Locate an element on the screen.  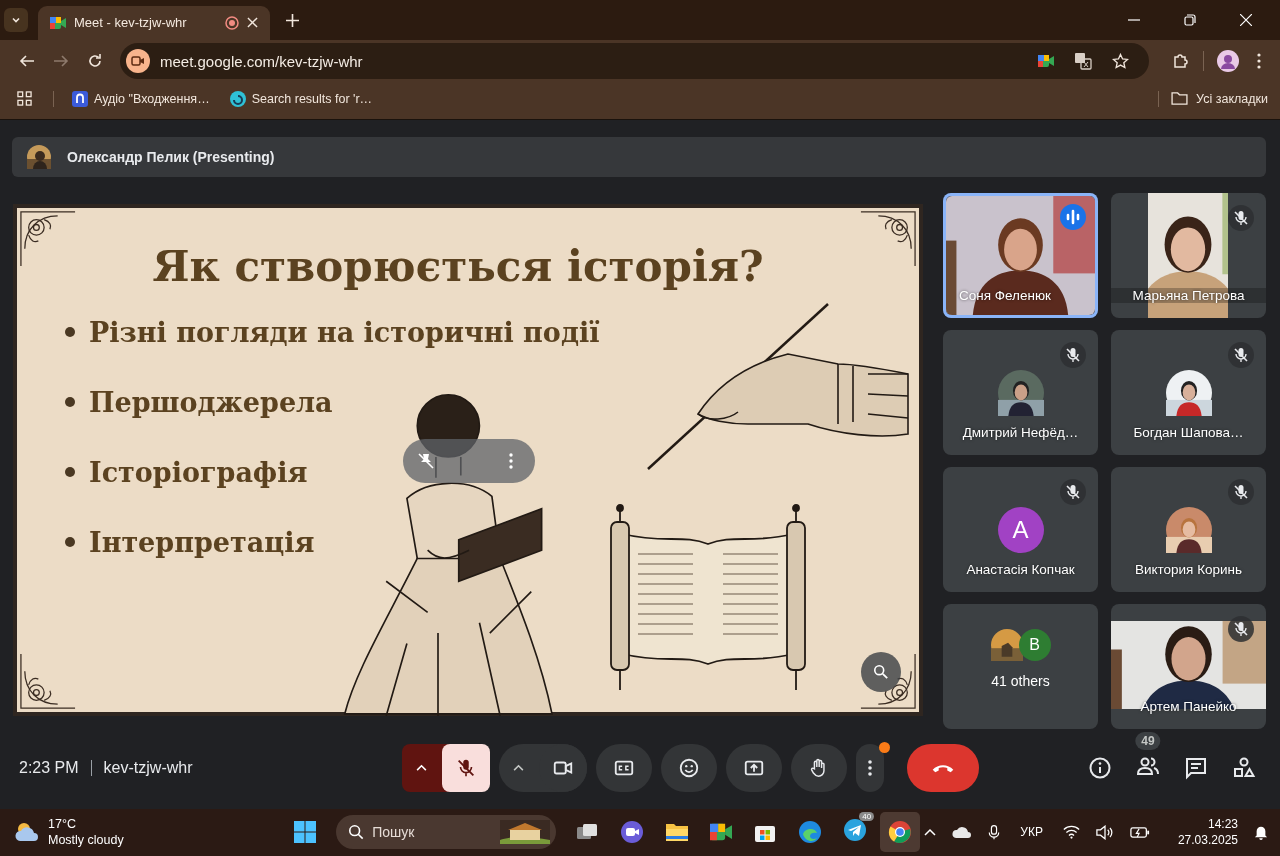
address-bar: meet.google.com/kev-tzjw-whr is located at coordinates (634, 61).